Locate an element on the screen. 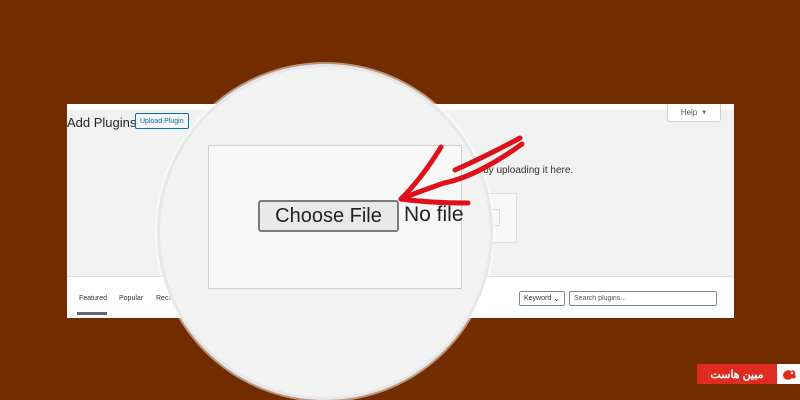 The image size is (800, 400). help-tab: Help ▼ is located at coordinates (694, 113).